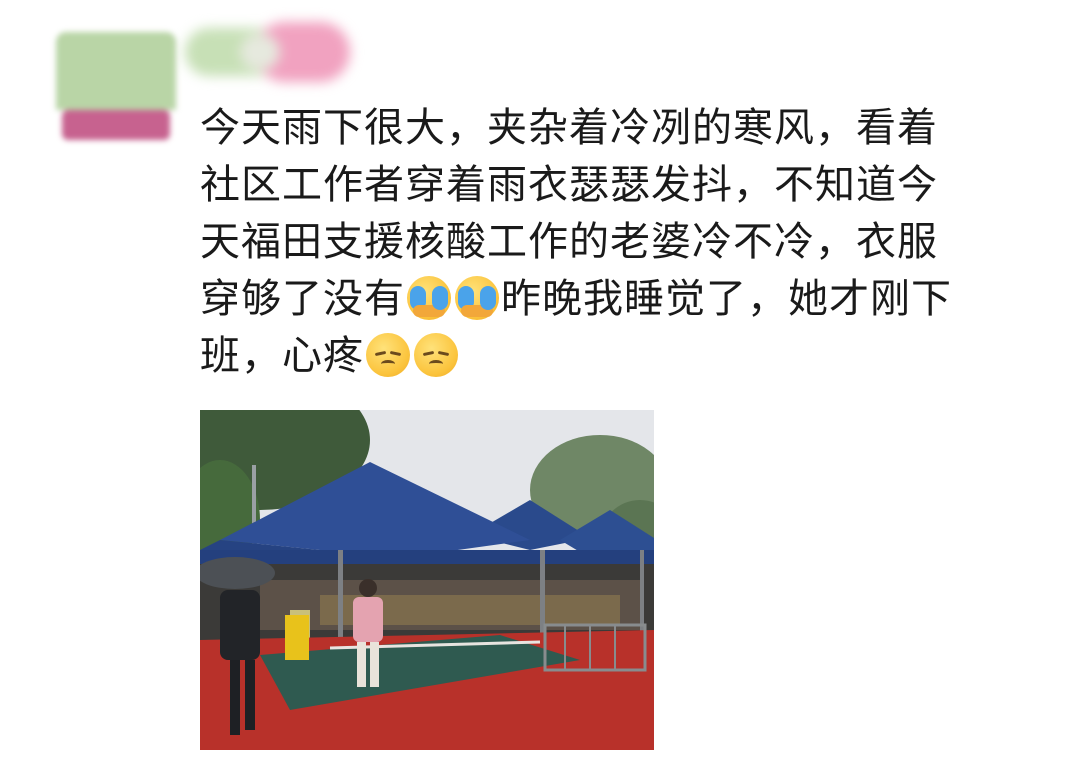 This screenshot has width=1080, height=765. What do you see at coordinates (282, 356) in the screenshot?
I see `post-text-segment: 班，心疼` at bounding box center [282, 356].